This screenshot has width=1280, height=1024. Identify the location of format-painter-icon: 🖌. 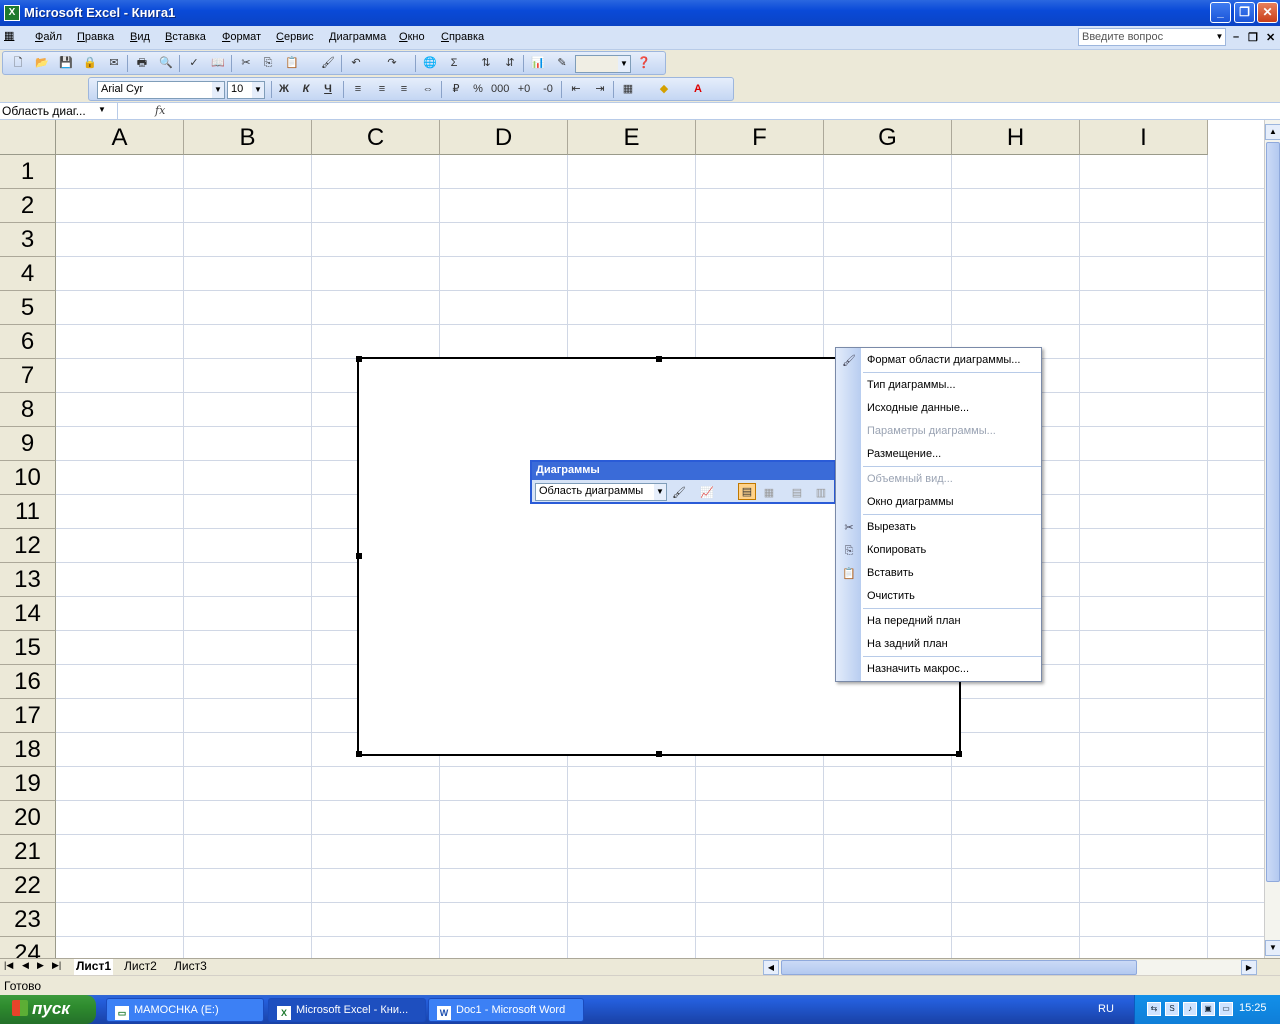
(328, 63).